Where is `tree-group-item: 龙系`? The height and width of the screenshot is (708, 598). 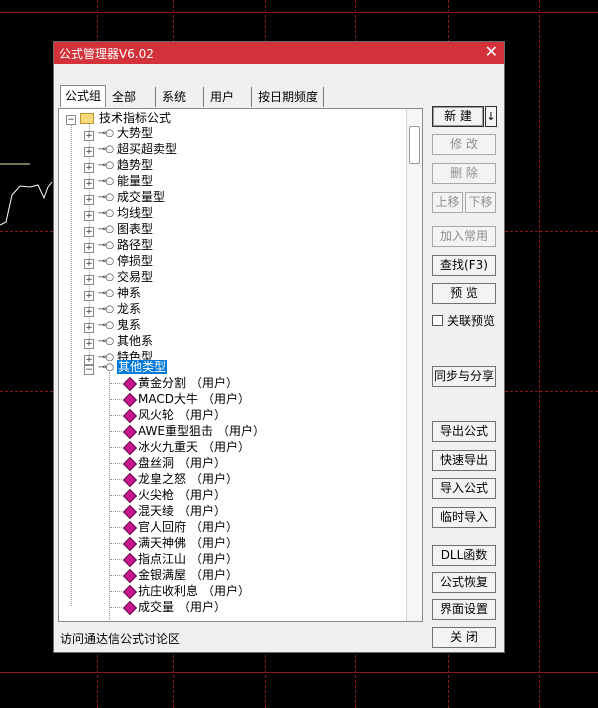
tree-group-item: 龙系 is located at coordinates (129, 309).